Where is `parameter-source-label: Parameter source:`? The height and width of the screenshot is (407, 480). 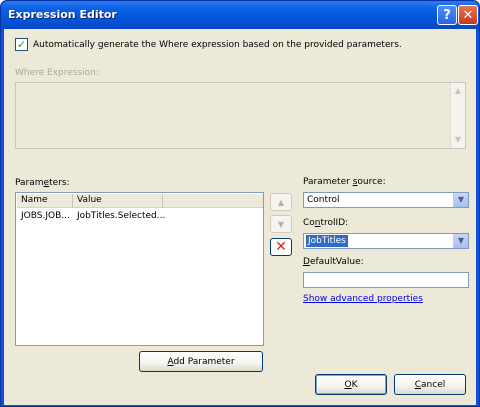 parameter-source-label: Parameter source: is located at coordinates (344, 182).